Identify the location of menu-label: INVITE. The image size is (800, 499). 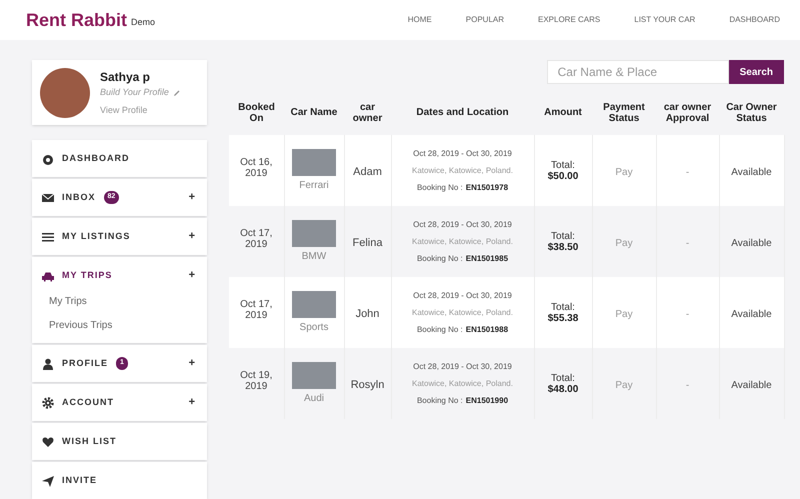
(80, 480).